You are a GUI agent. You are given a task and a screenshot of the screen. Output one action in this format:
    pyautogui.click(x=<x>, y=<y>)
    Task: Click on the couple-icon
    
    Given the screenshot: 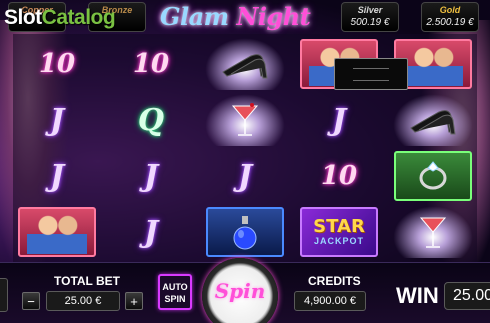 What is the action you would take?
    pyautogui.click(x=57, y=232)
    